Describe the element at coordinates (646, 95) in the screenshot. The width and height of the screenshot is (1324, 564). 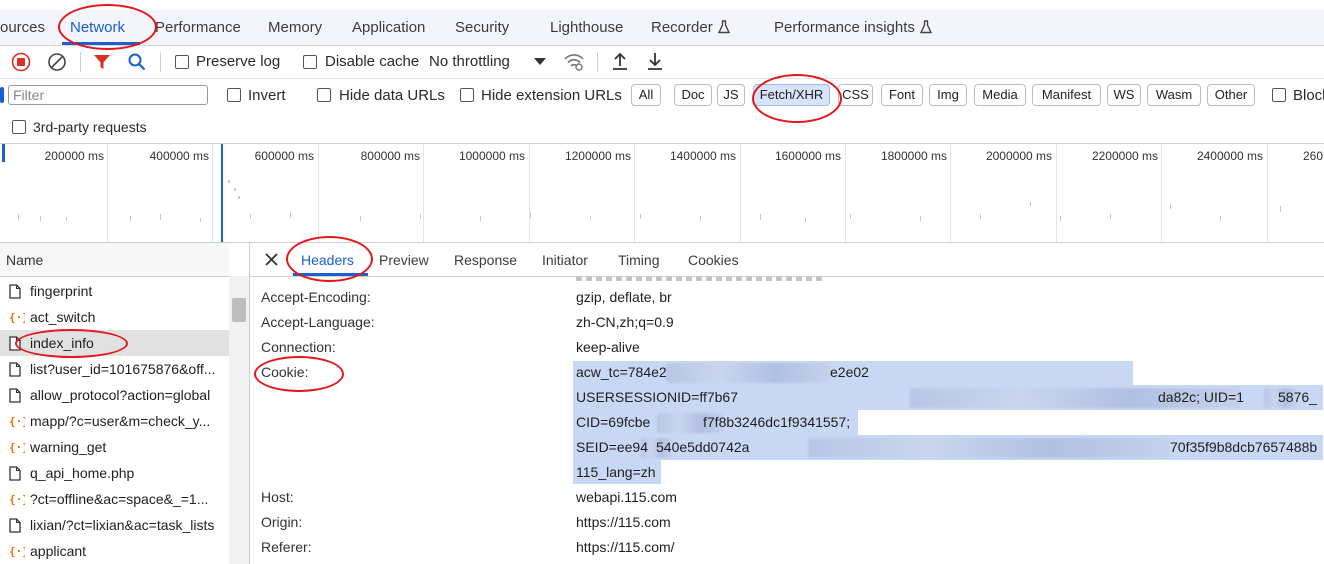
I see `type-filter-all: All` at that location.